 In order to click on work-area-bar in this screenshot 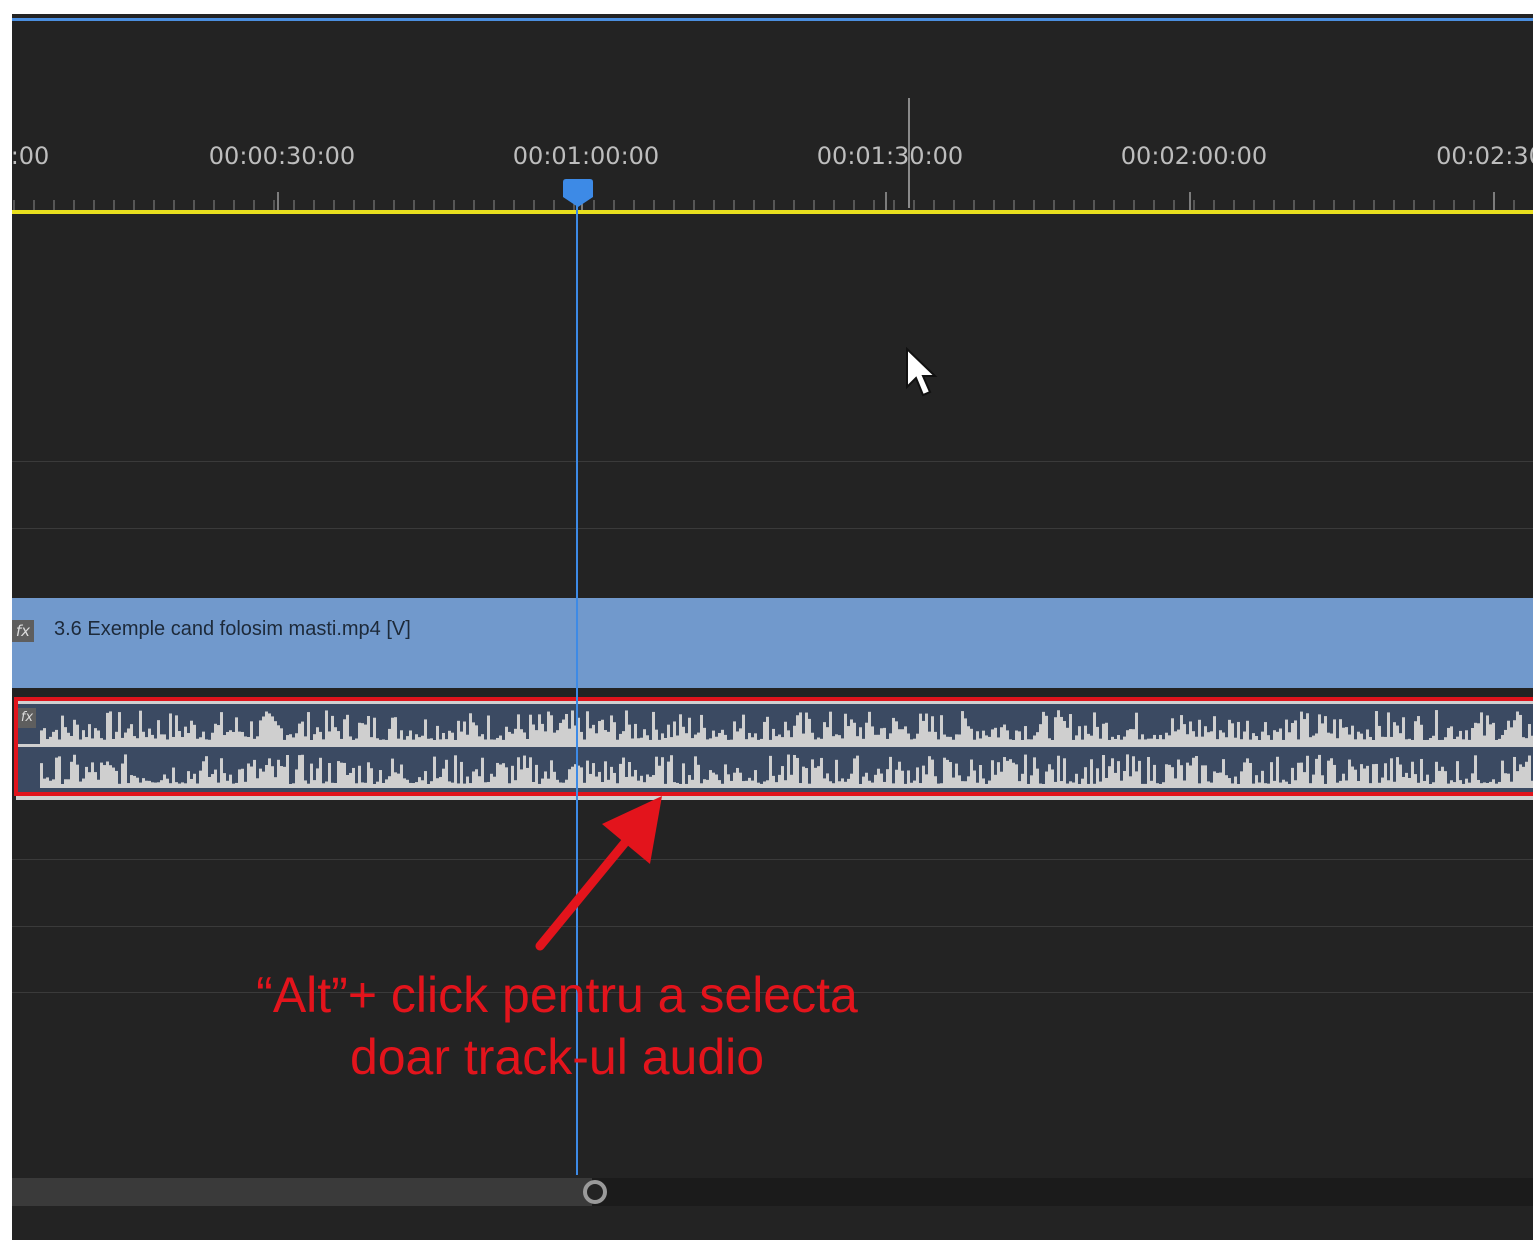, I will do `click(772, 212)`.